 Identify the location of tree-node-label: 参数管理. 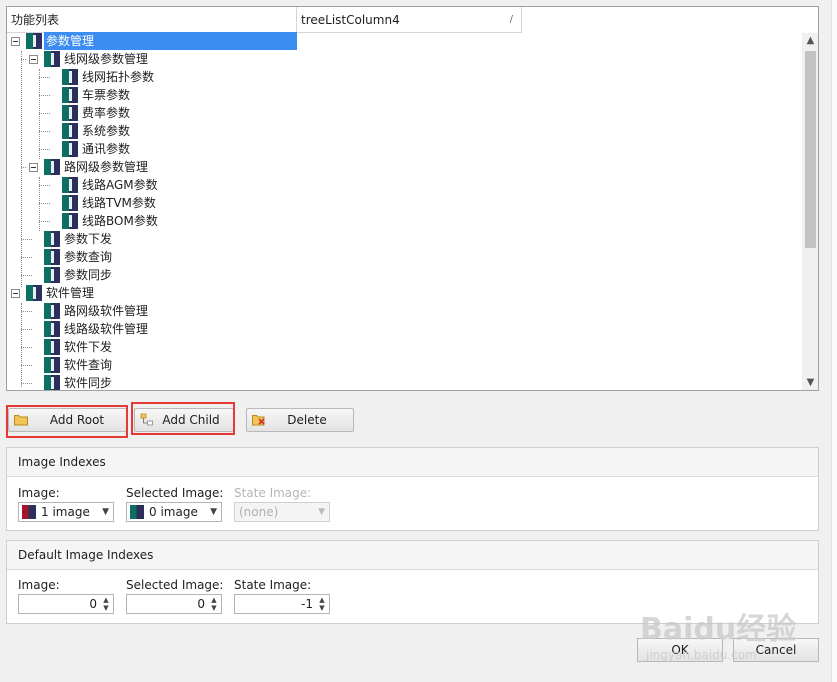
(170, 41).